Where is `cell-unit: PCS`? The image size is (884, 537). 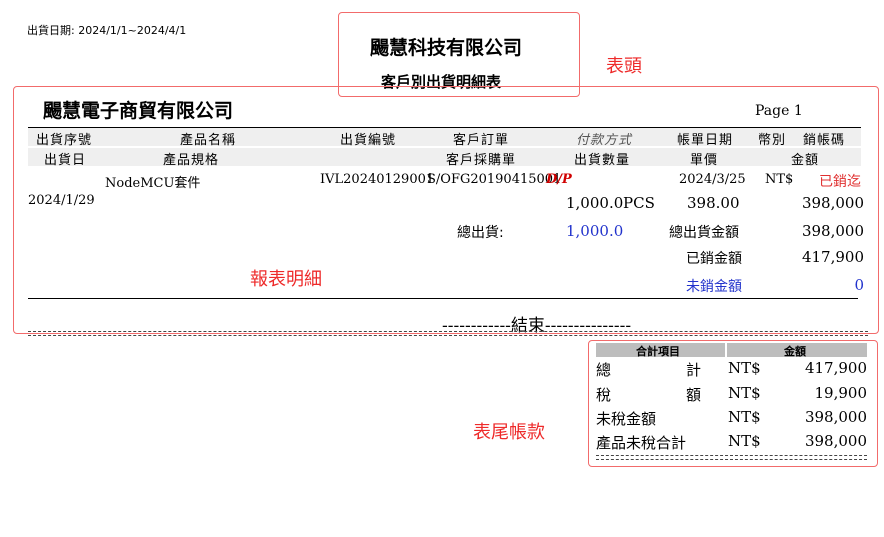 cell-unit: PCS is located at coordinates (639, 203).